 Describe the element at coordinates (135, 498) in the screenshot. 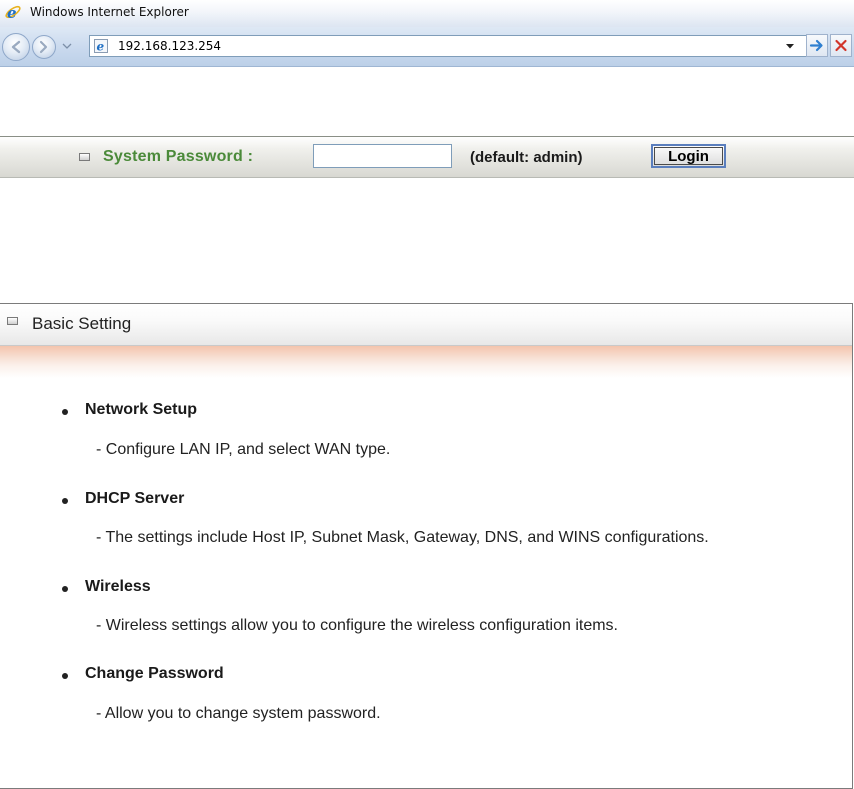

I see `item-title: DHCP Server` at that location.